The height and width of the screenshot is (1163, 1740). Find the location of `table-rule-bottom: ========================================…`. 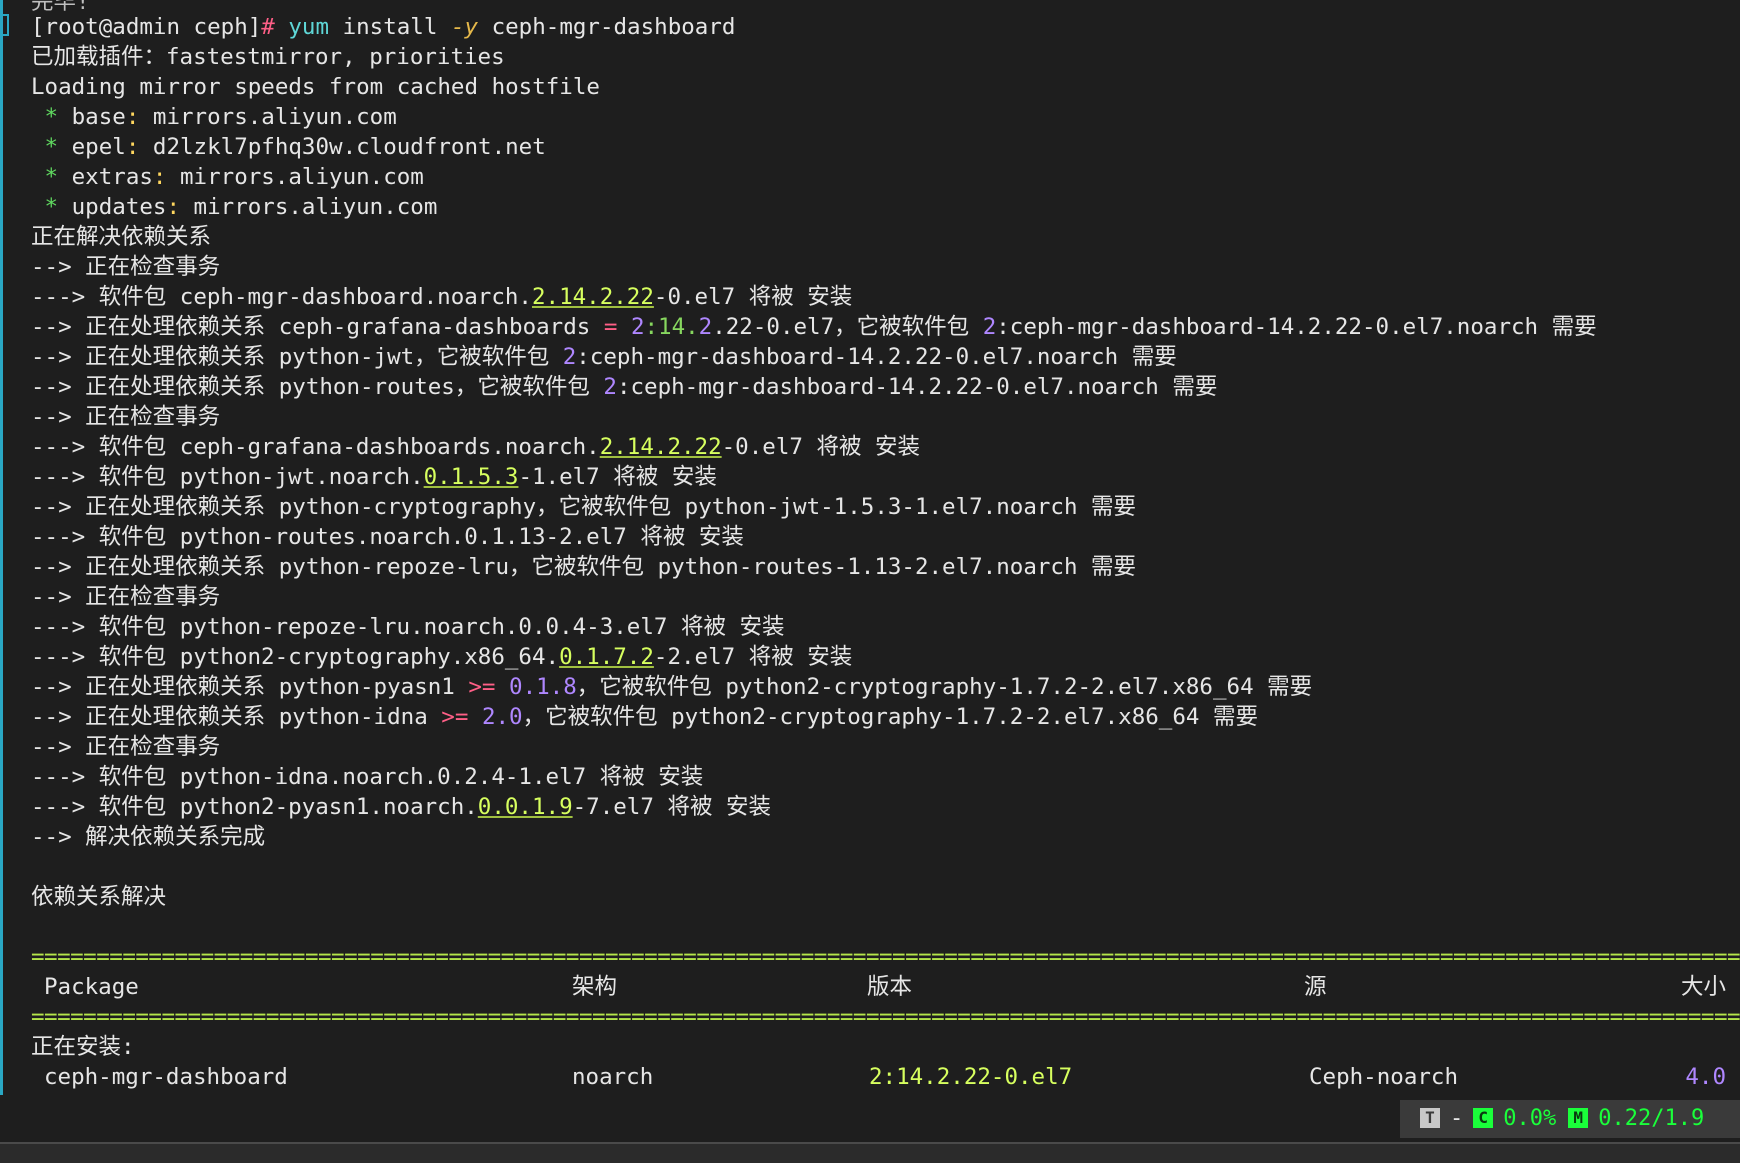

table-rule-bottom: ========================================… is located at coordinates (885, 1017).